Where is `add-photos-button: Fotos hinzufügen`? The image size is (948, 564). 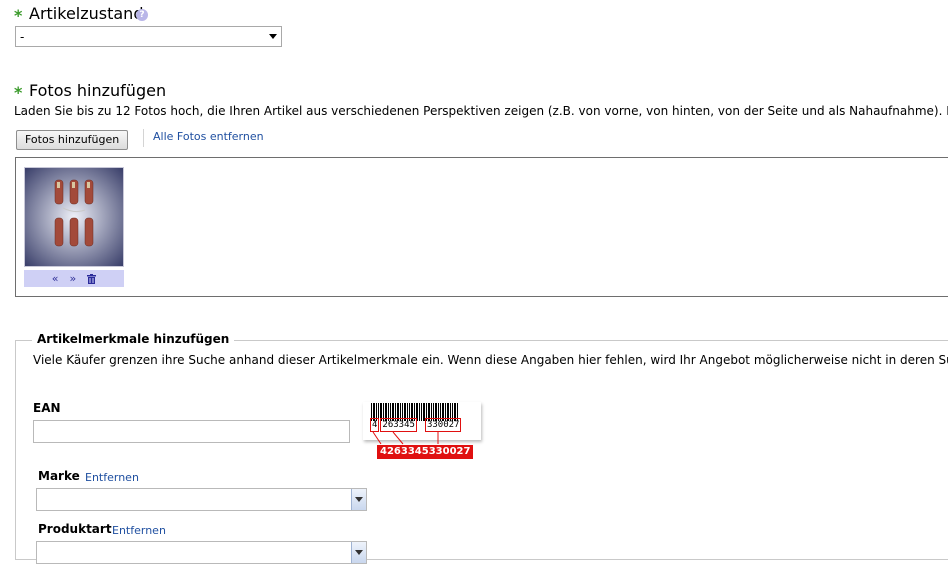
add-photos-button: Fotos hinzufügen is located at coordinates (72, 140).